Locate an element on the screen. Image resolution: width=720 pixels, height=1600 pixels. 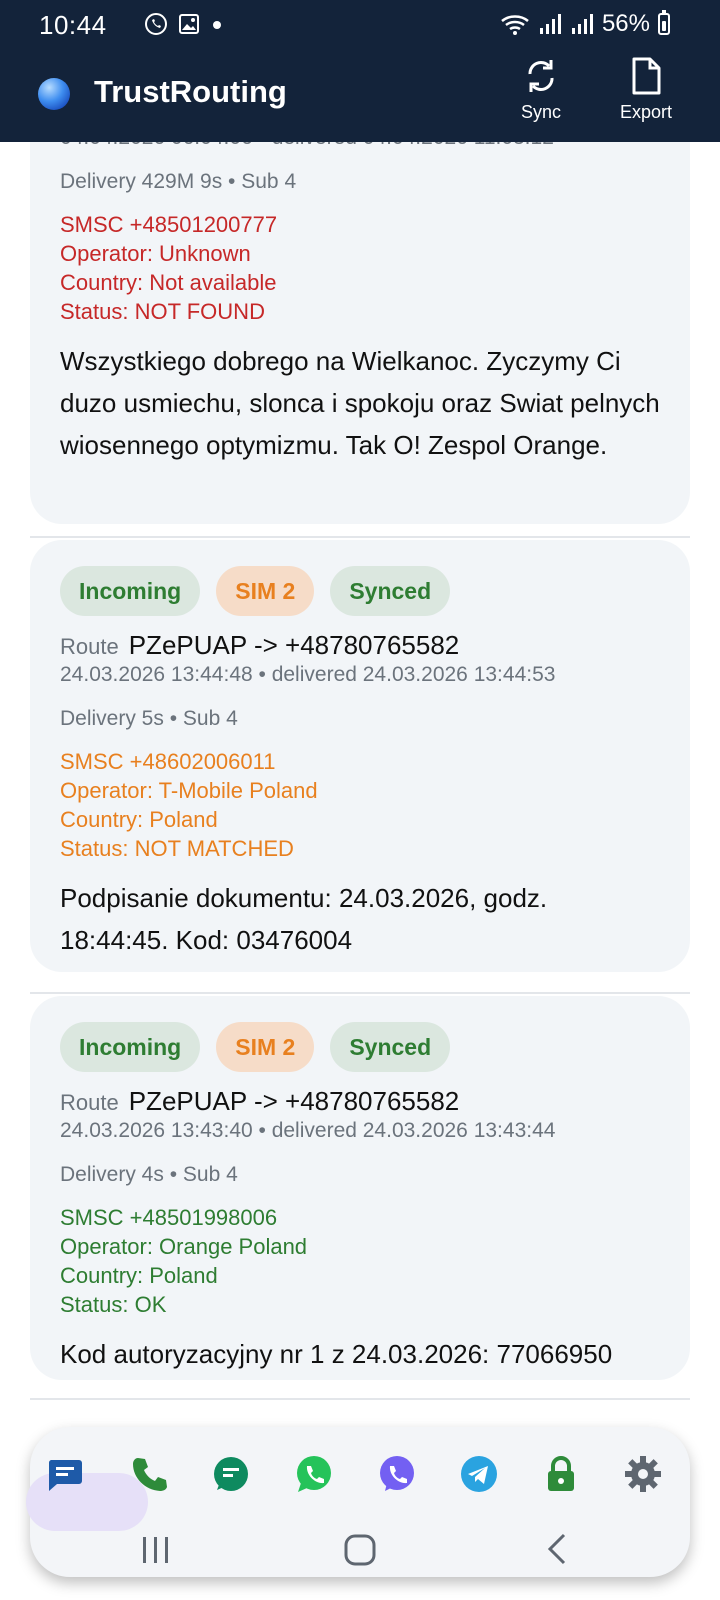
signal-sim2-icon is located at coordinates (582, 24).